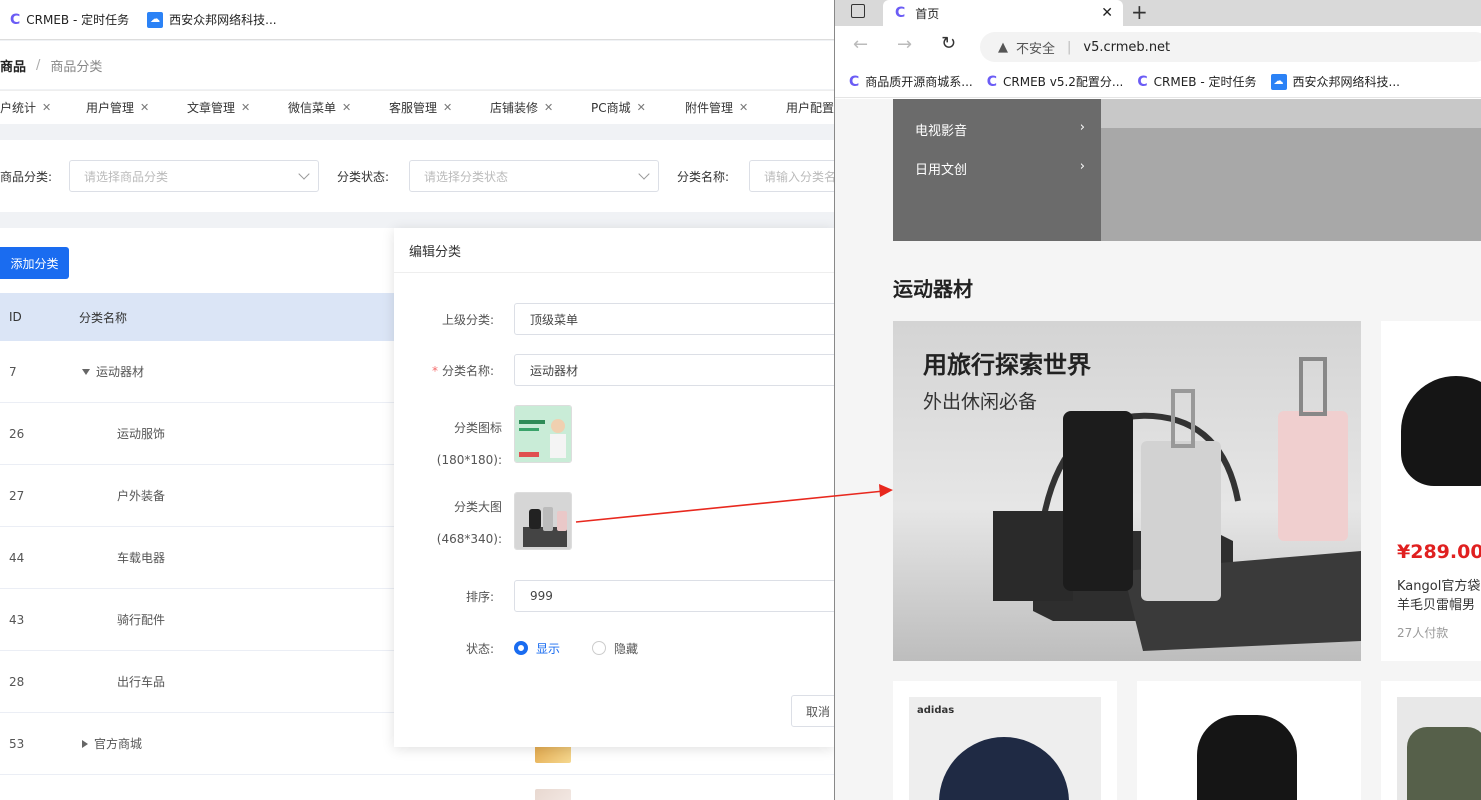  What do you see at coordinates (85, 743) in the screenshot?
I see `expand-right-icon` at bounding box center [85, 743].